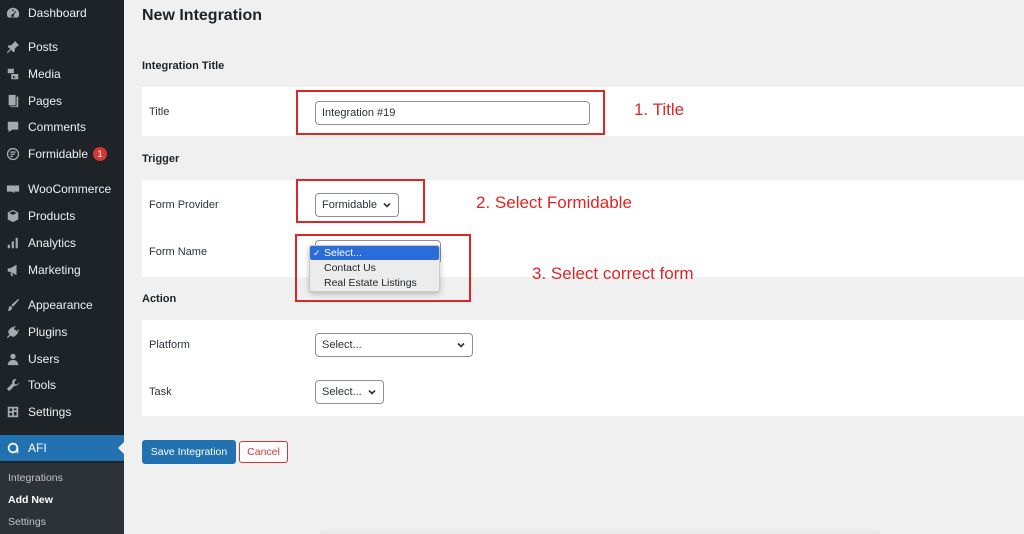  Describe the element at coordinates (13, 154) in the screenshot. I see `formidable-icon` at that location.